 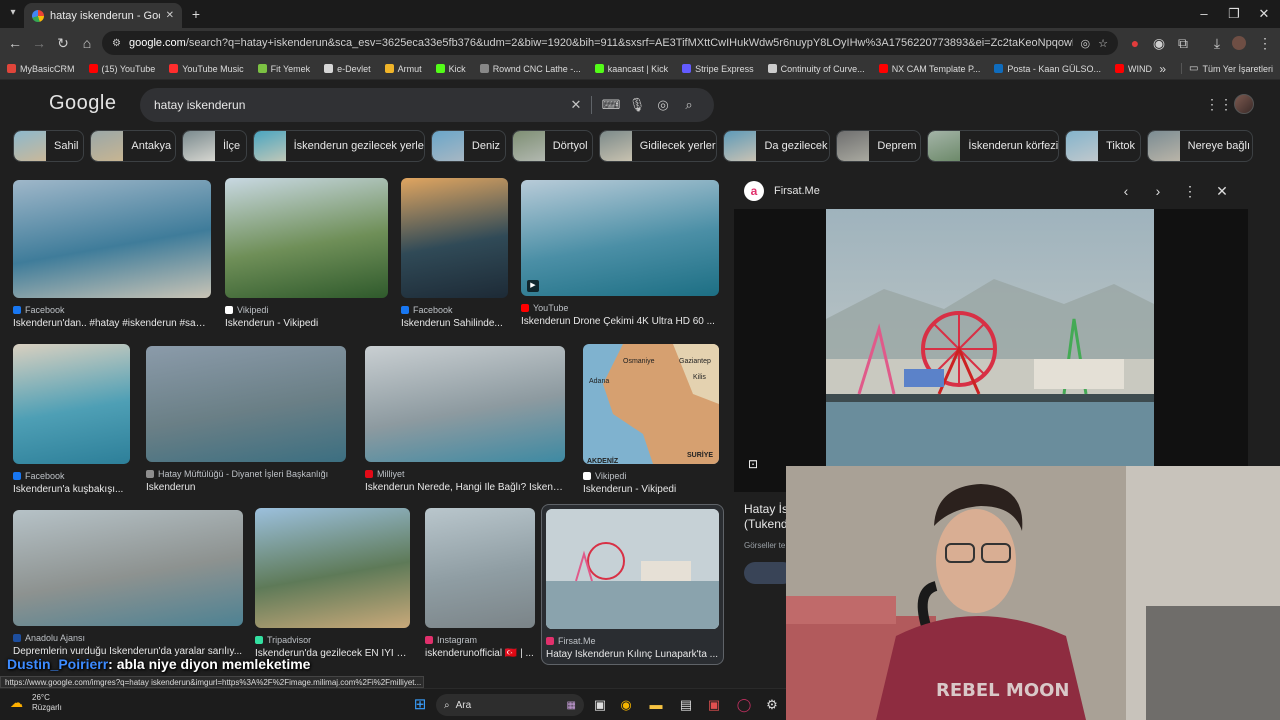 I want to click on app-icon: ▤, so click(x=686, y=705).